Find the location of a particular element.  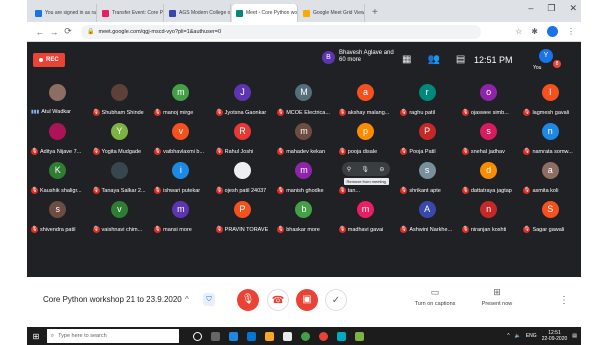

captions-button: ▭ Turn on captions is located at coordinates (435, 297).